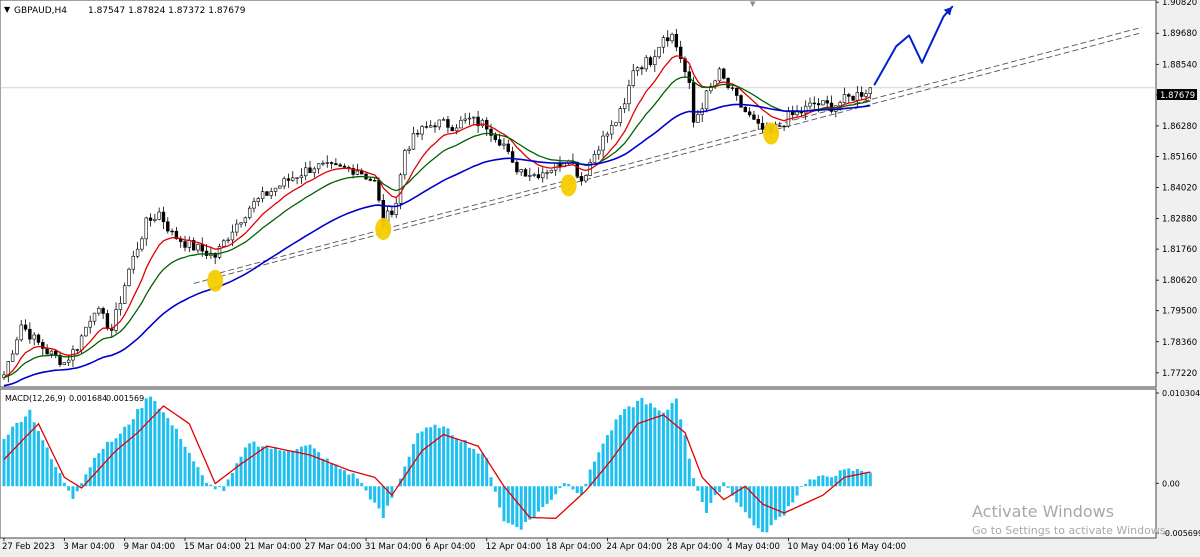 This screenshot has height=557, width=1200. Describe the element at coordinates (149, 547) in the screenshot. I see `time-tick-label: 9 Mar 04:00` at that location.